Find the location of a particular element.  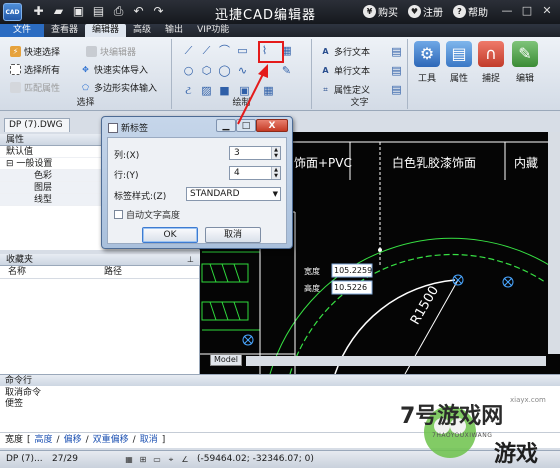

option-bracket-close: ] is located at coordinates (163, 440).